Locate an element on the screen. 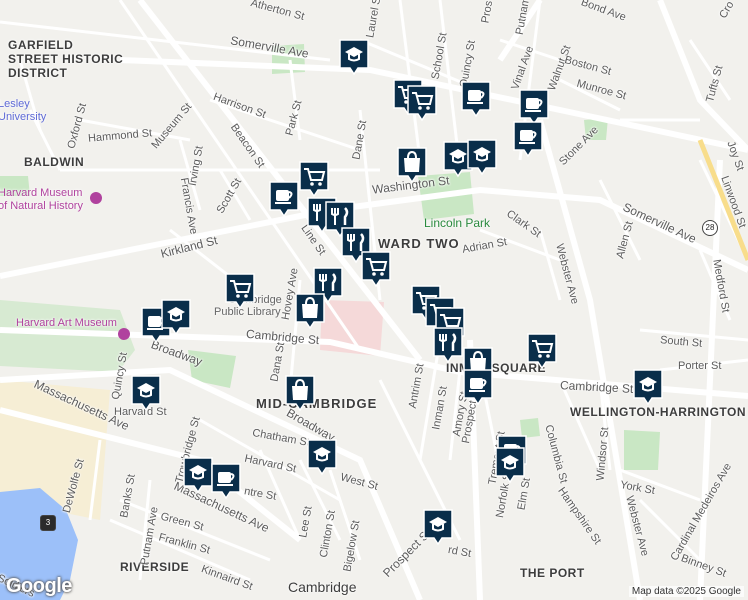 This screenshot has height=600, width=748. area-wellington-harrington: WELLINGTON-HARRINGTON is located at coordinates (658, 412).